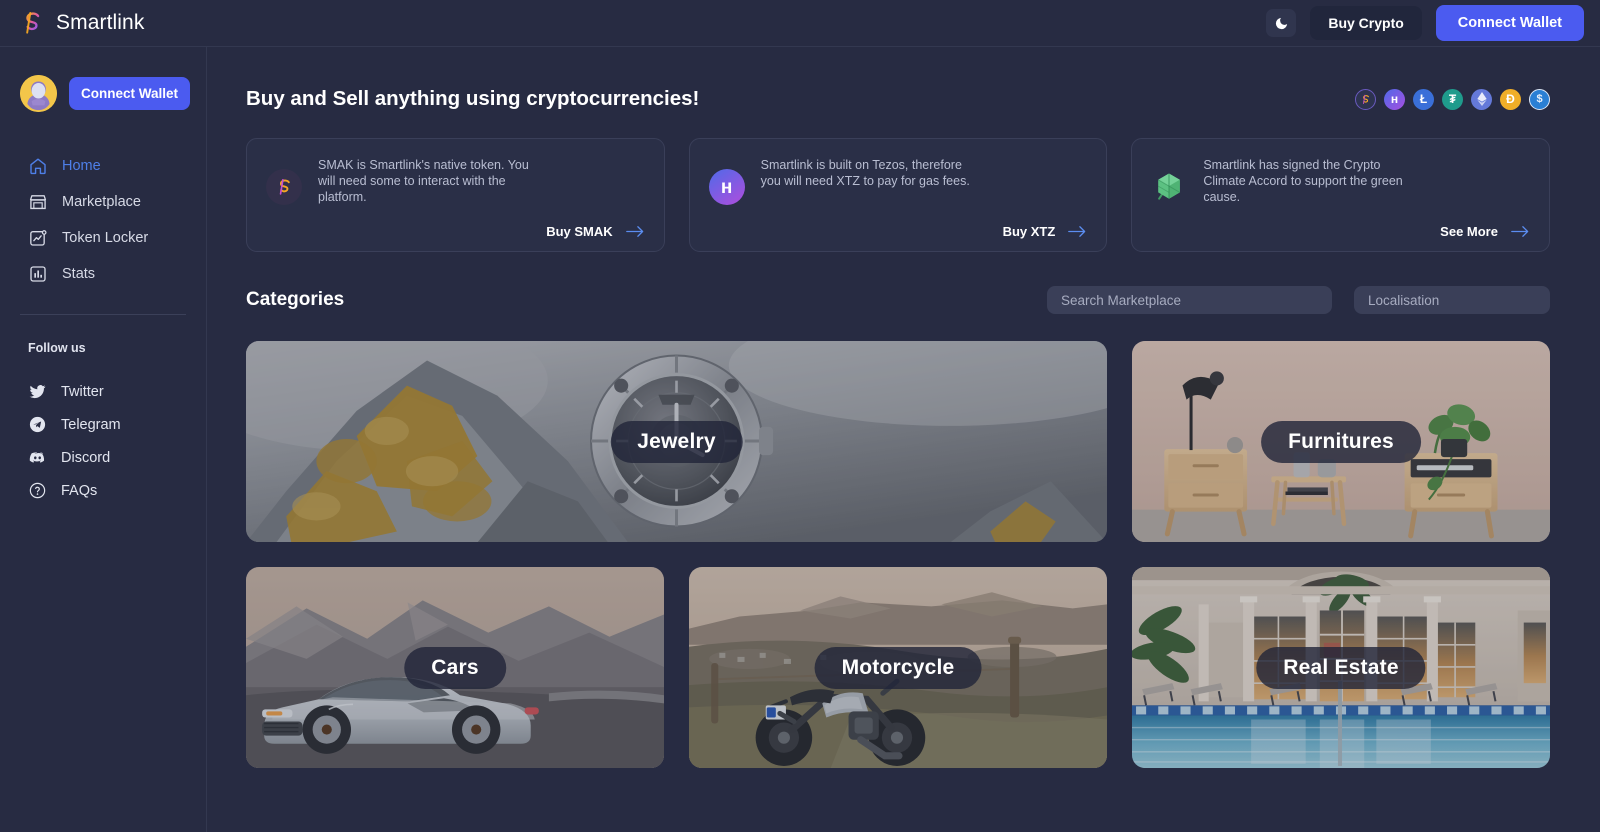 Image resolution: width=1600 pixels, height=832 pixels. I want to click on smak-token-icon, so click(284, 187).